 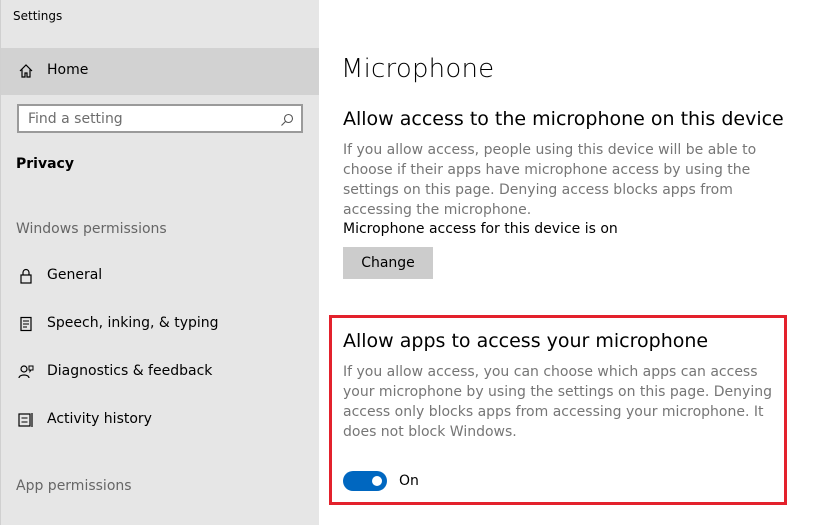 I want to click on toggle-knob, so click(x=377, y=481).